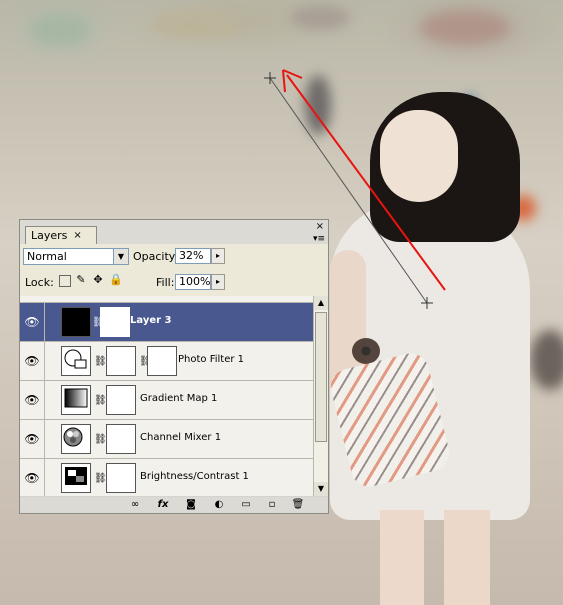 This screenshot has width=563, height=605. What do you see at coordinates (151, 320) in the screenshot?
I see `layer-name: Layer 3` at bounding box center [151, 320].